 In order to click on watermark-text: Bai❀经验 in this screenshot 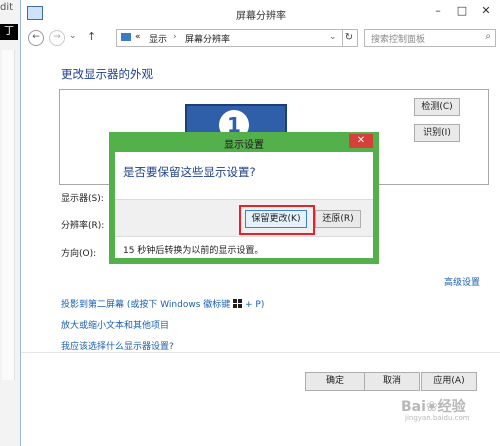, I will do `click(433, 407)`.